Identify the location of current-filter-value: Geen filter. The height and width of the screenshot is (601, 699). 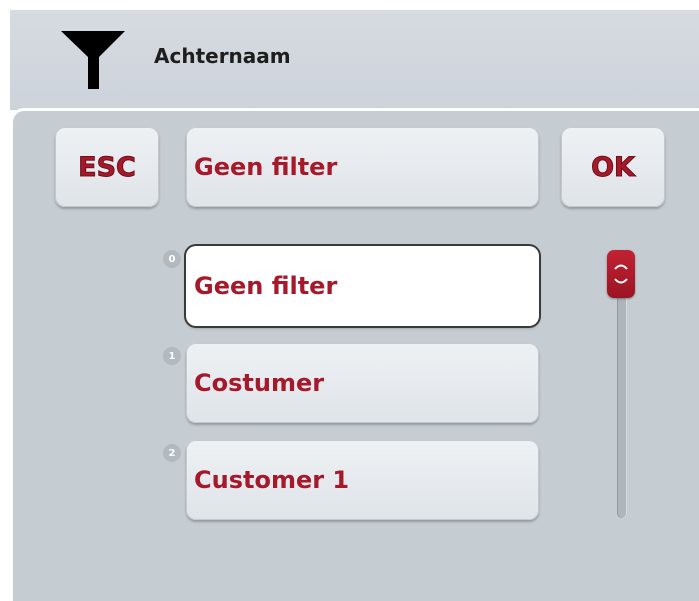
(266, 167).